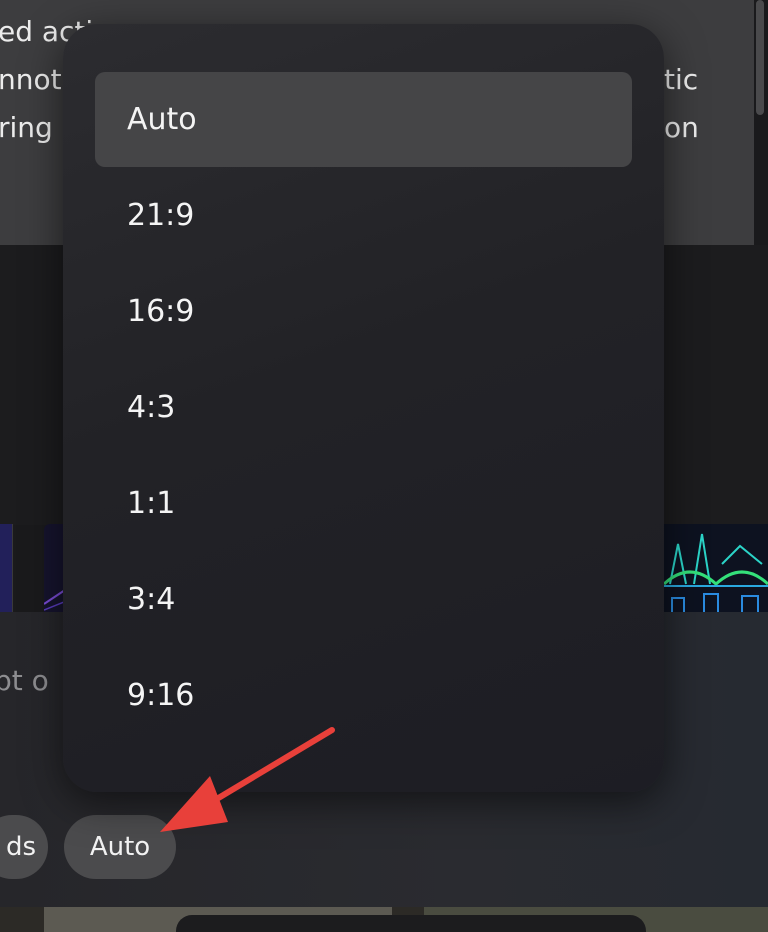 The height and width of the screenshot is (932, 768). I want to click on background-text-line: nnot, so click(31, 79).